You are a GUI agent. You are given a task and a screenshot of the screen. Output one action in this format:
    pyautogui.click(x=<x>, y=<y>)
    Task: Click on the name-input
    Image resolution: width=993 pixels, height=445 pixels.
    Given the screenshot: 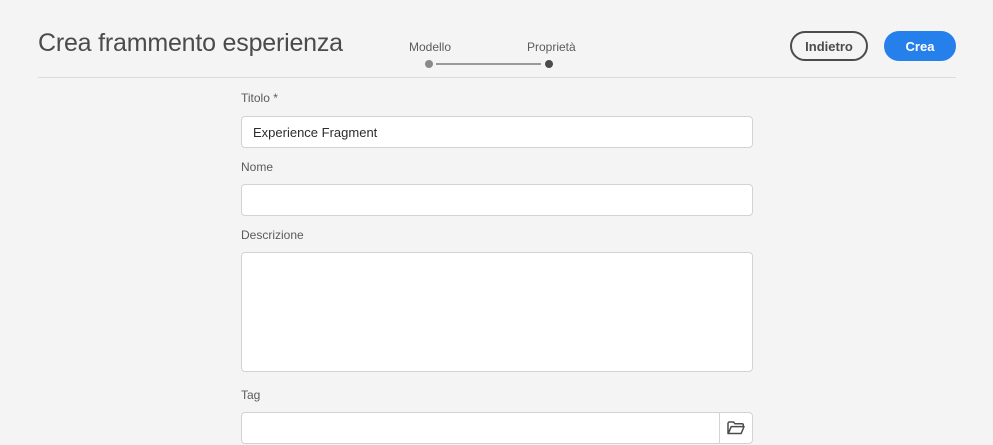 What is the action you would take?
    pyautogui.click(x=497, y=200)
    